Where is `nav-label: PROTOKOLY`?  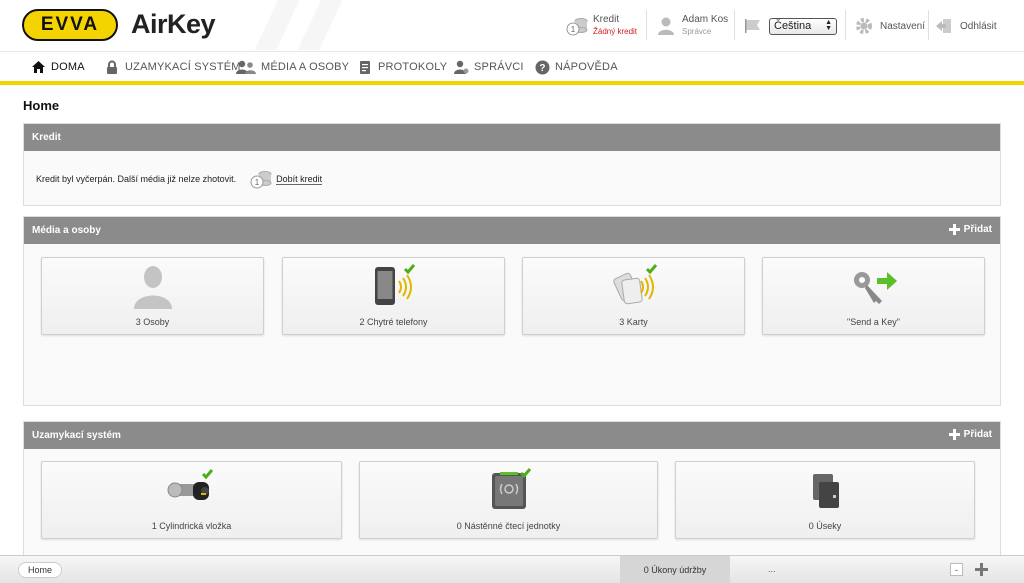
nav-label: PROTOKOLY is located at coordinates (413, 67).